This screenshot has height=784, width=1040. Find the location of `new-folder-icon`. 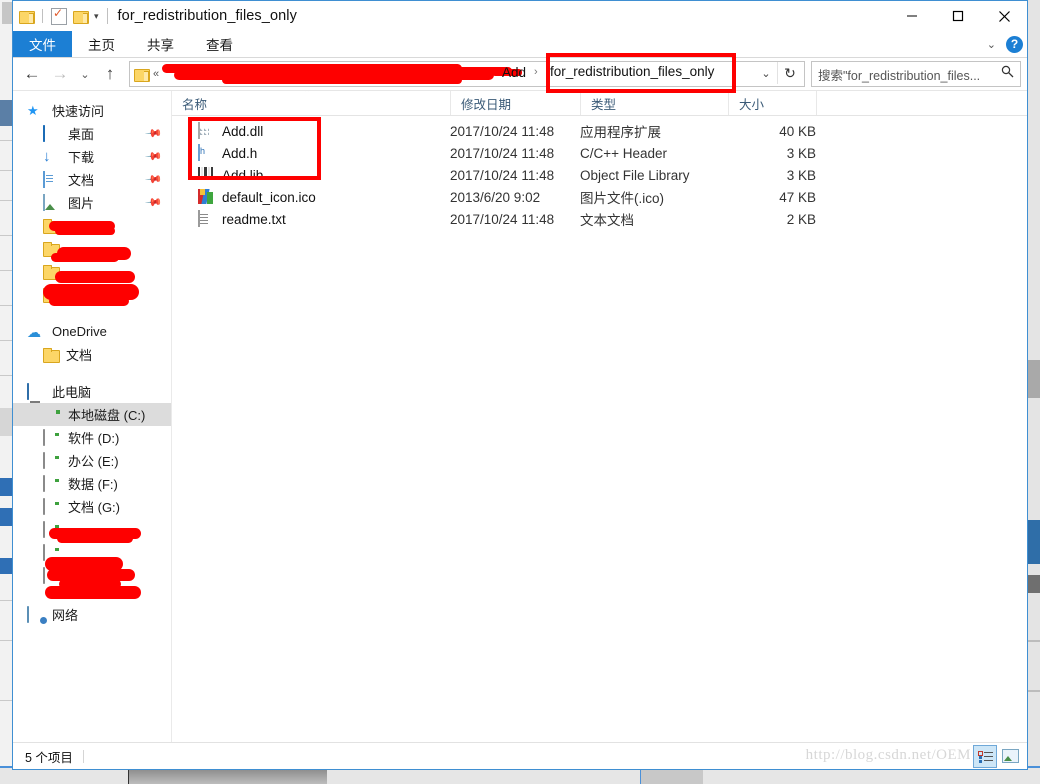

new-folder-icon is located at coordinates (81, 17).